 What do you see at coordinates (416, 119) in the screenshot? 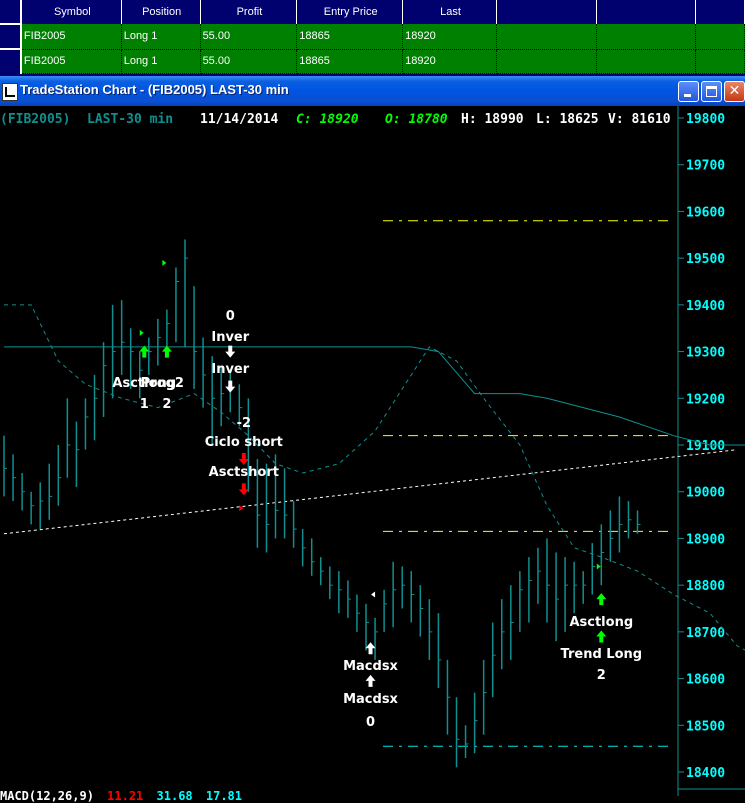
I see `info-open: O: 18780` at bounding box center [416, 119].